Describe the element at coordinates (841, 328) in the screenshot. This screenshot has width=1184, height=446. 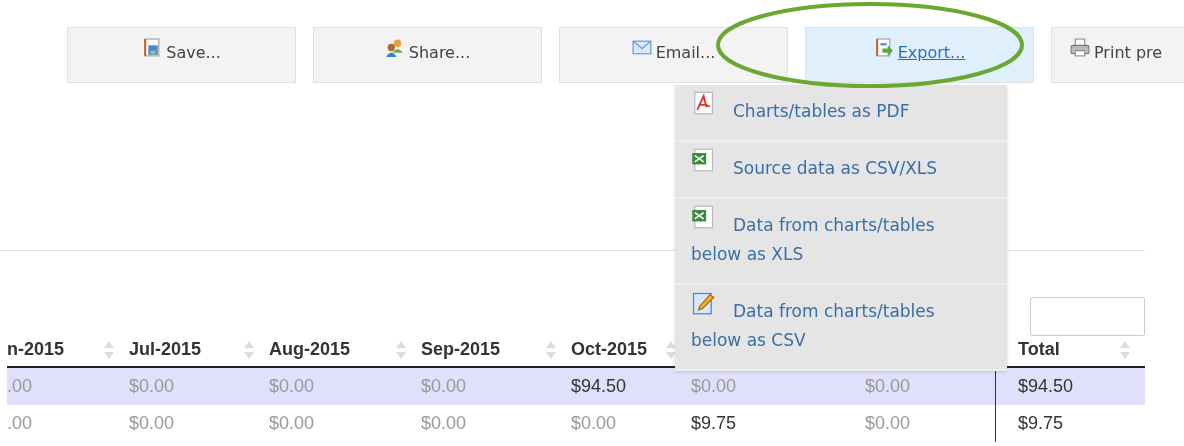
I see `menu-item: Data from charts/tables below as CSV` at that location.